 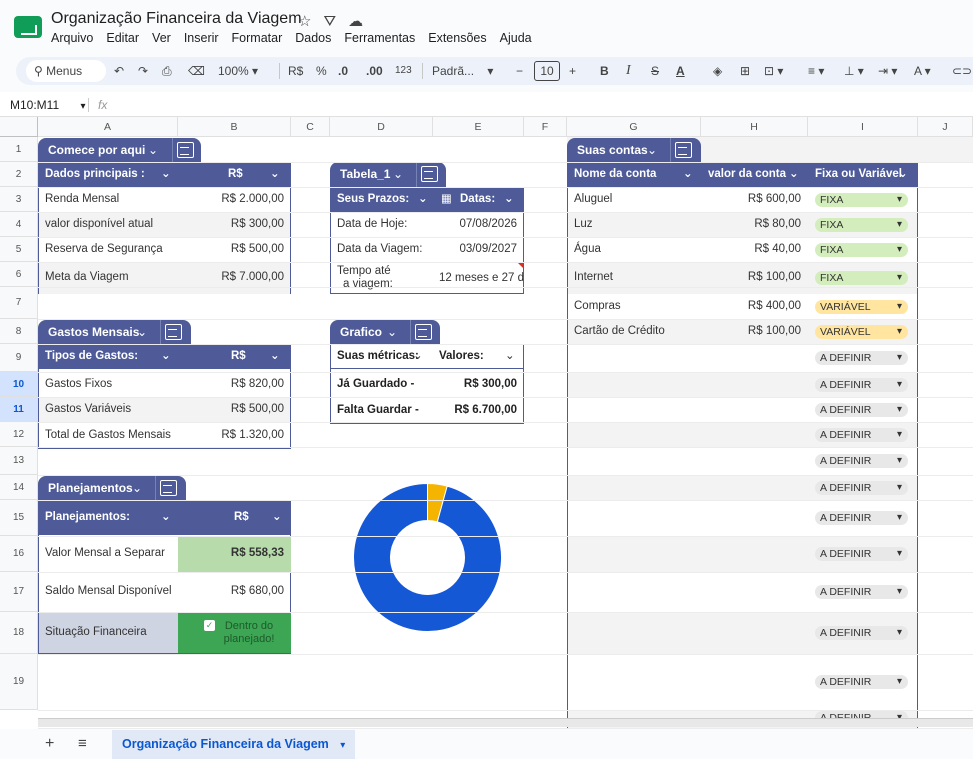 What do you see at coordinates (355, 21) in the screenshot?
I see `cloud-status-icon: ☁` at bounding box center [355, 21].